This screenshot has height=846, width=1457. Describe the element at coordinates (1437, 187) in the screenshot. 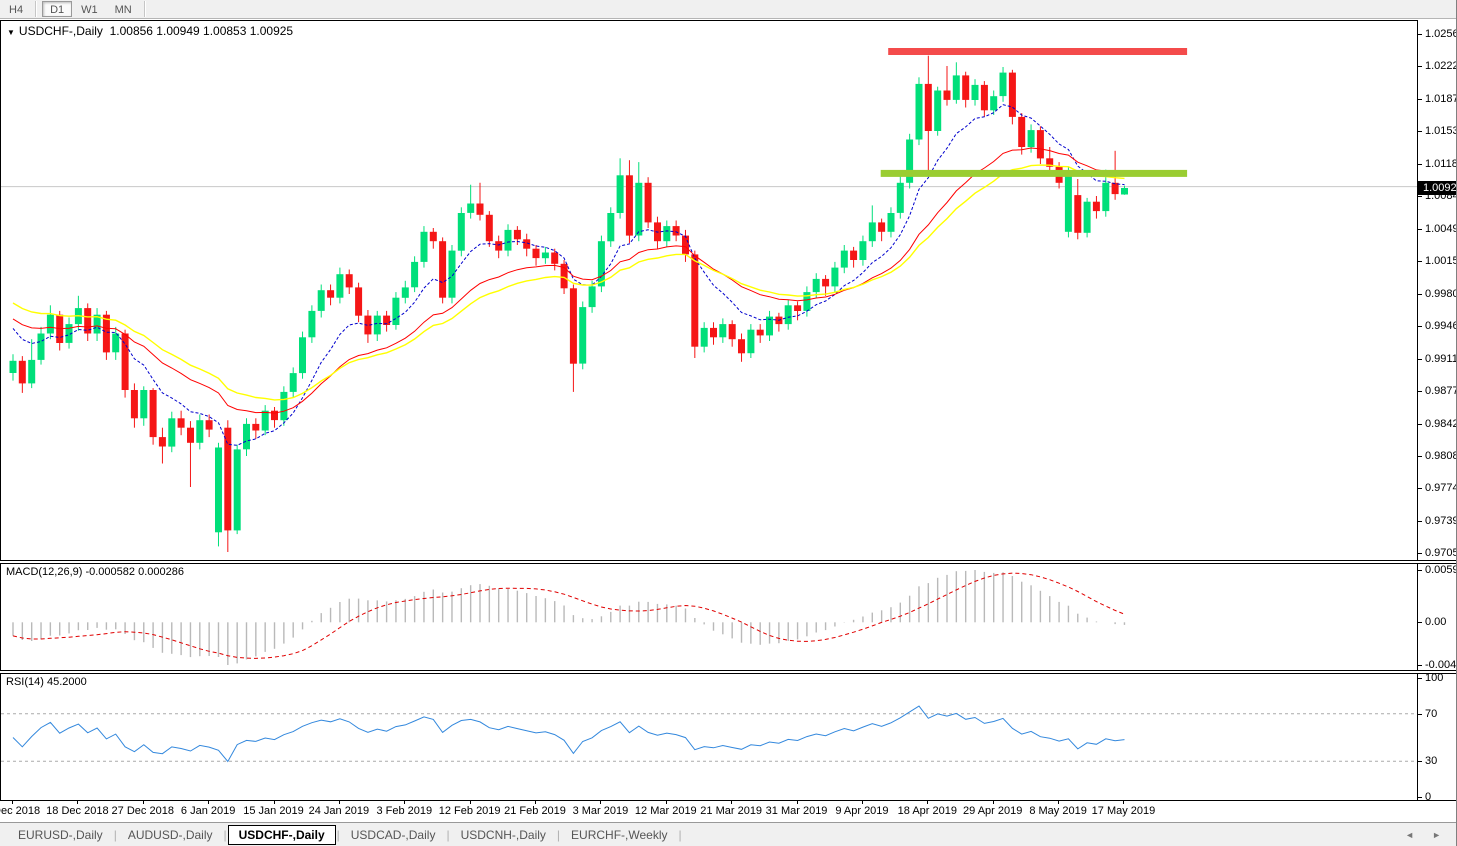

I see `current-price-tag: 1.00925` at that location.